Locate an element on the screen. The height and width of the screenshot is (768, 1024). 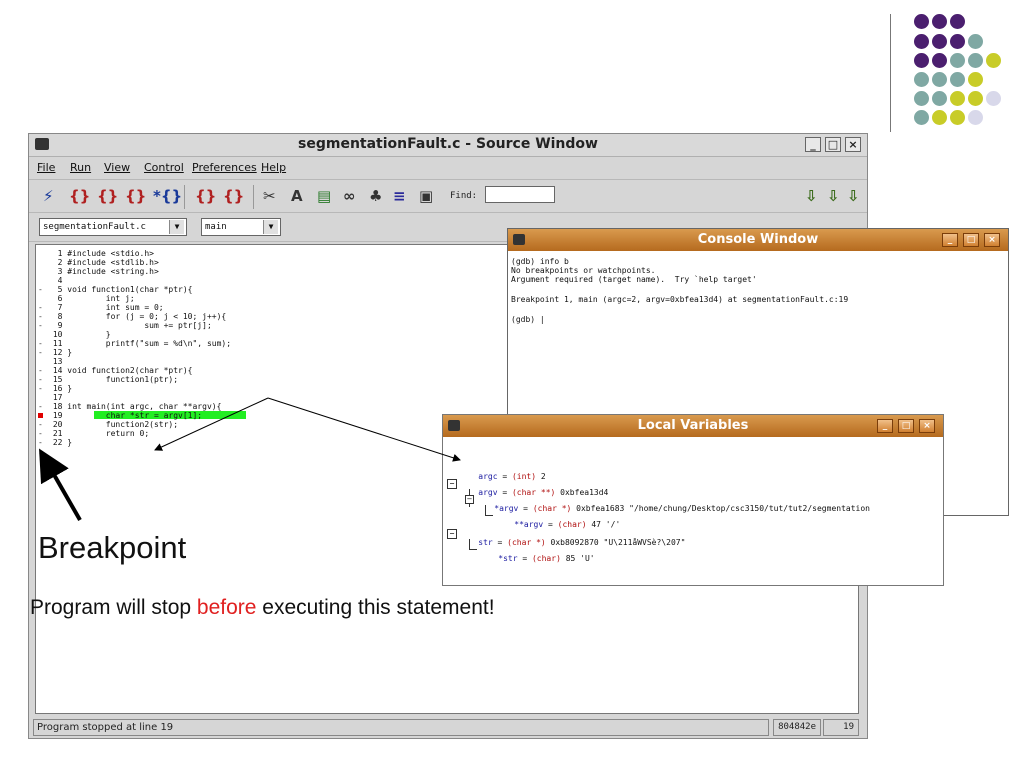
arrow-to-argc is located at coordinates (364, 429).